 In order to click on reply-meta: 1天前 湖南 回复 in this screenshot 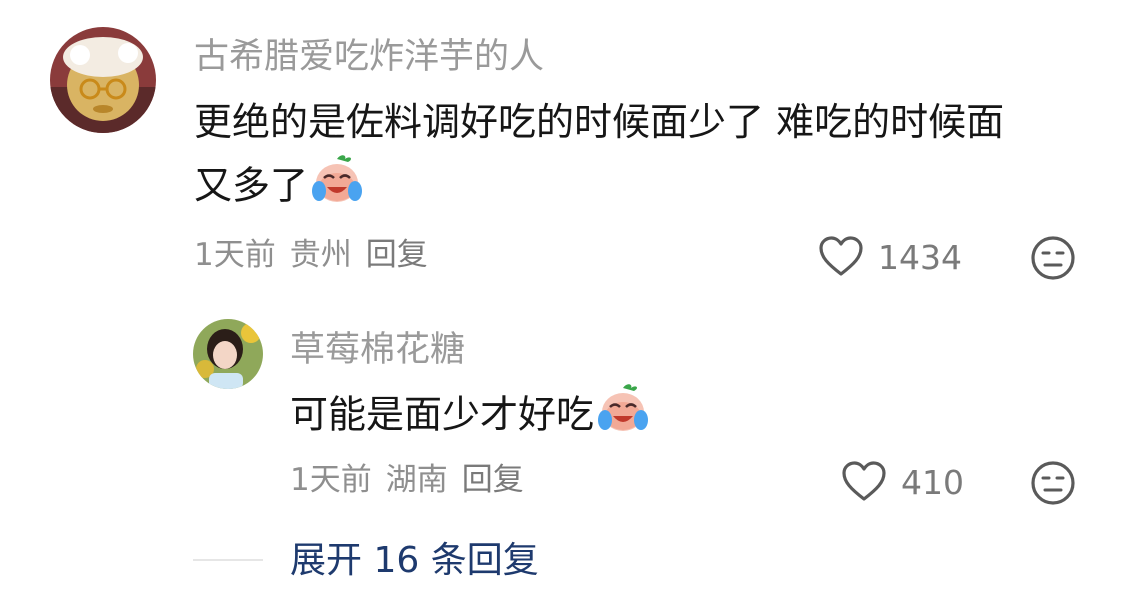, I will do `click(407, 480)`.